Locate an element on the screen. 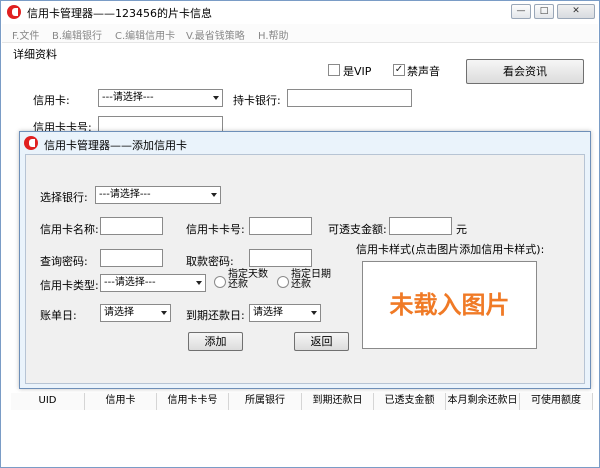 This screenshot has width=600, height=468. bank-label: 持卡银行: is located at coordinates (257, 100).